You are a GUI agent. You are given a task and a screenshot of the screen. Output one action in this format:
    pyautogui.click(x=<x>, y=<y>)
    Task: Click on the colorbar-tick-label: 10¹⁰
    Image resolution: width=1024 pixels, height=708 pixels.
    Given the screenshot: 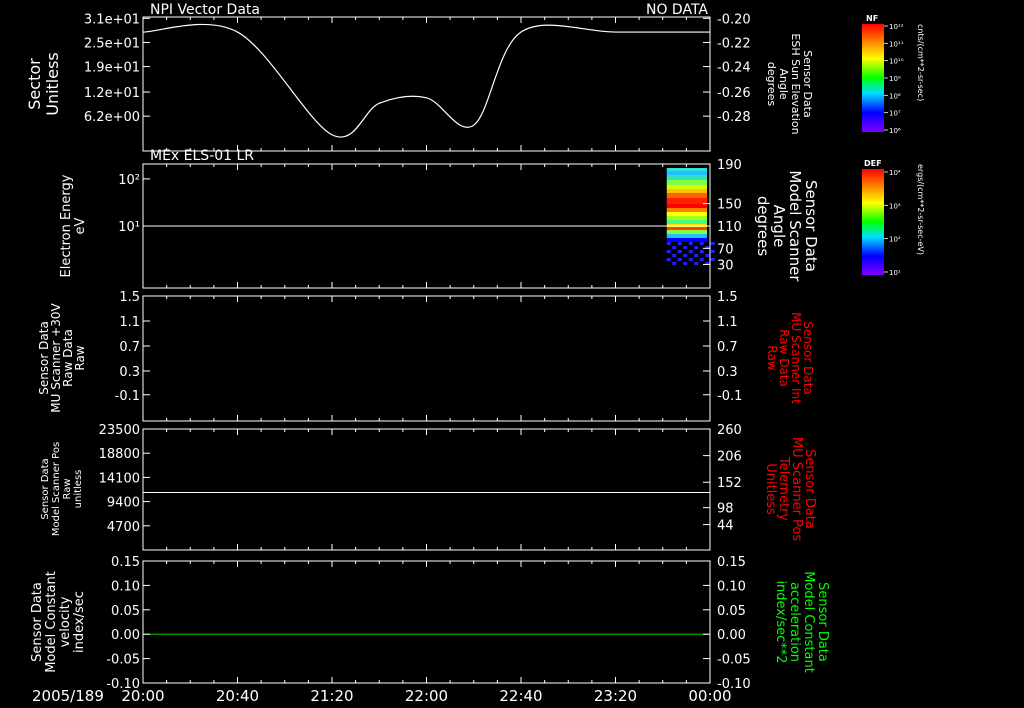 What is the action you would take?
    pyautogui.click(x=896, y=62)
    